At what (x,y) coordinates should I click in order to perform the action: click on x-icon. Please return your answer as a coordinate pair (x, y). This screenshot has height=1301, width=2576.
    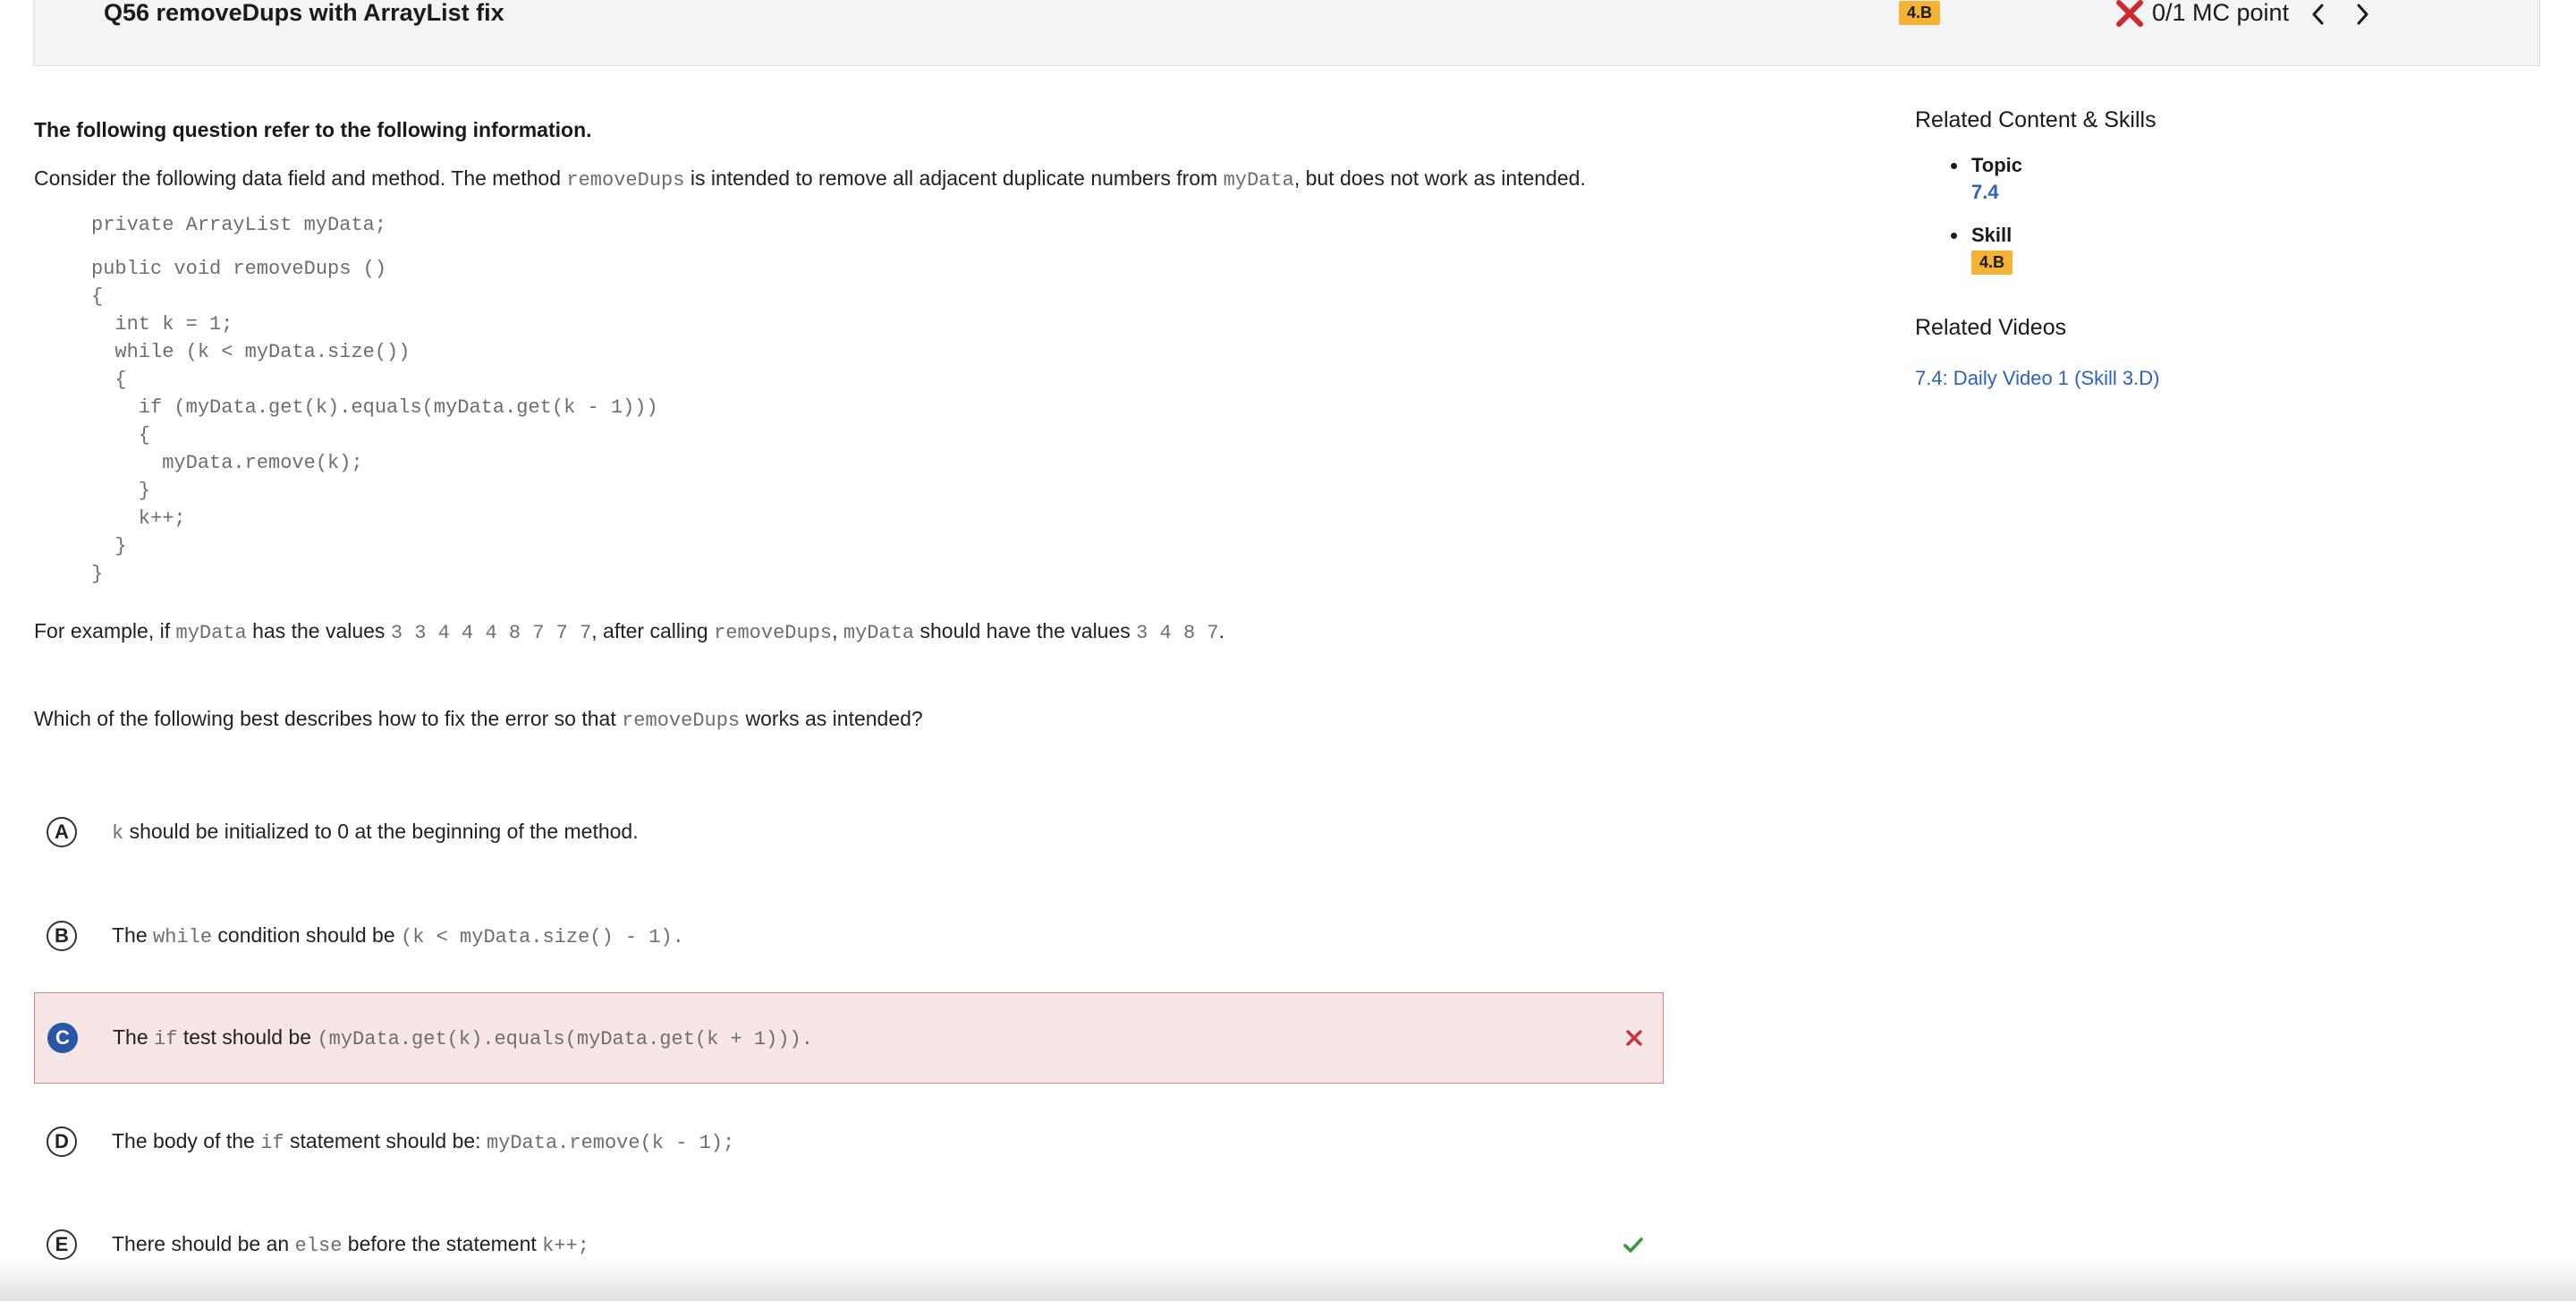
    Looking at the image, I should click on (2129, 13).